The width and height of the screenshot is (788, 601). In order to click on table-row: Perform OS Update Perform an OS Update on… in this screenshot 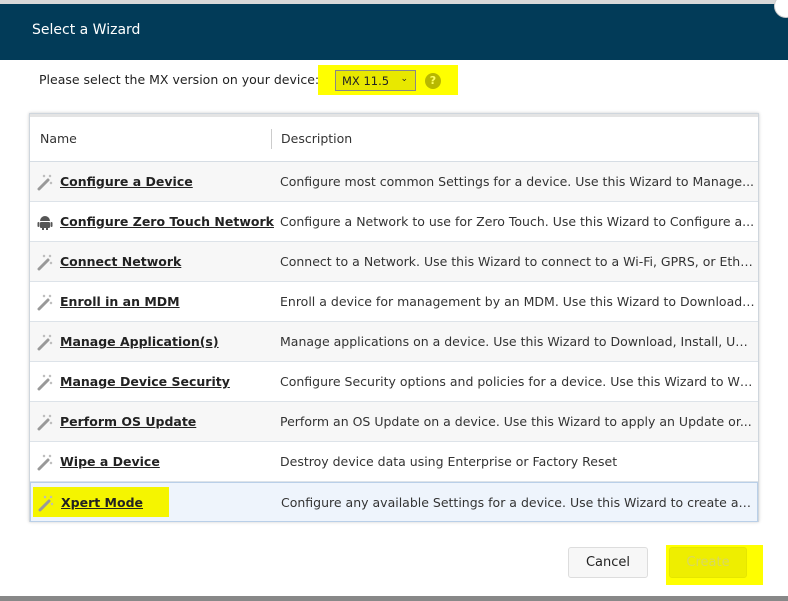, I will do `click(394, 422)`.